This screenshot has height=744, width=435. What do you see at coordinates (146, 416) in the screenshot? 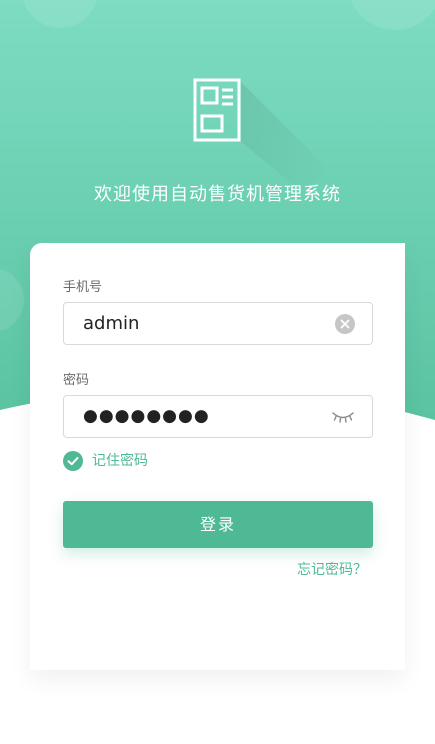
I see `password-input-value: ●●●●●●●●` at bounding box center [146, 416].